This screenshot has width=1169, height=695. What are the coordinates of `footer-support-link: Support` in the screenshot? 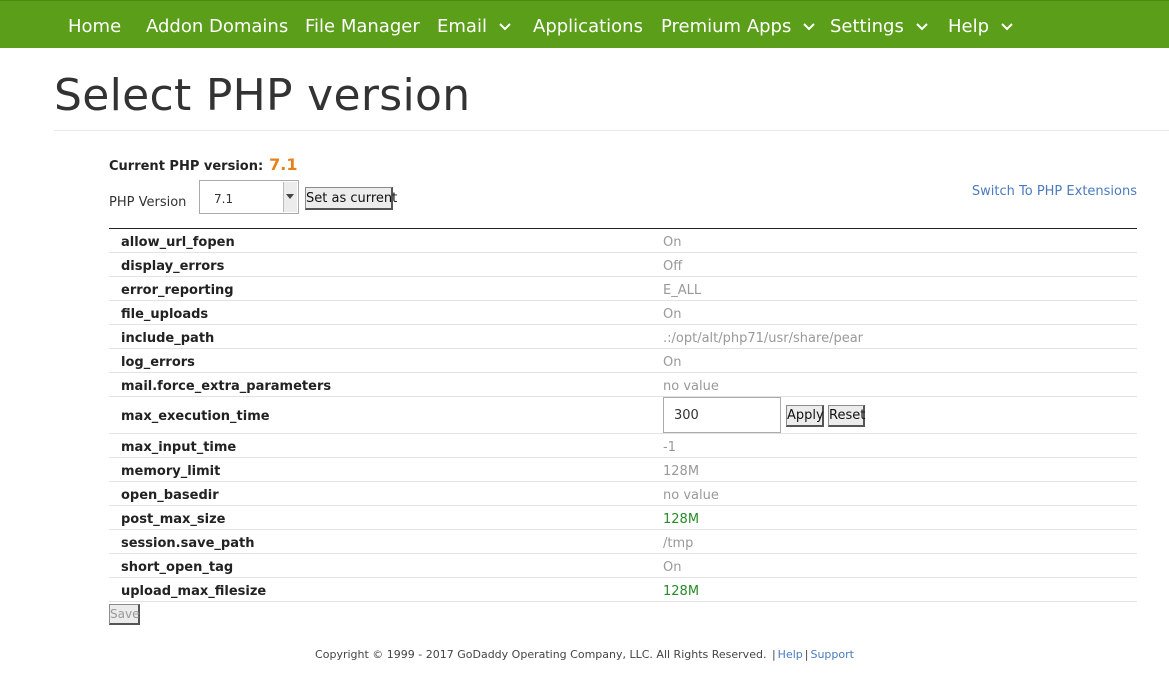 It's located at (831, 654).